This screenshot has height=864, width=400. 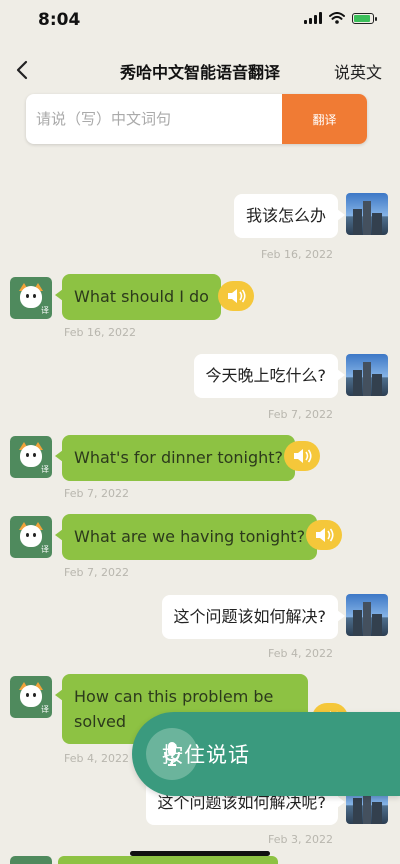 What do you see at coordinates (175, 458) in the screenshot?
I see `bot-message-bubble: What's for dinner tonight?` at bounding box center [175, 458].